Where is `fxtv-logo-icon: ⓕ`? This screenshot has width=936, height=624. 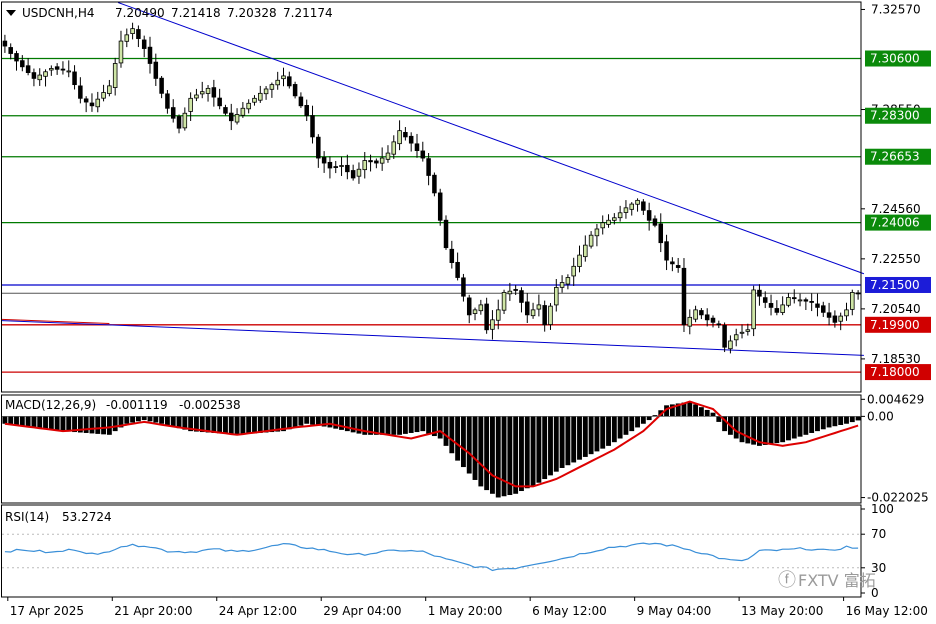 fxtv-logo-icon: ⓕ is located at coordinates (787, 580).